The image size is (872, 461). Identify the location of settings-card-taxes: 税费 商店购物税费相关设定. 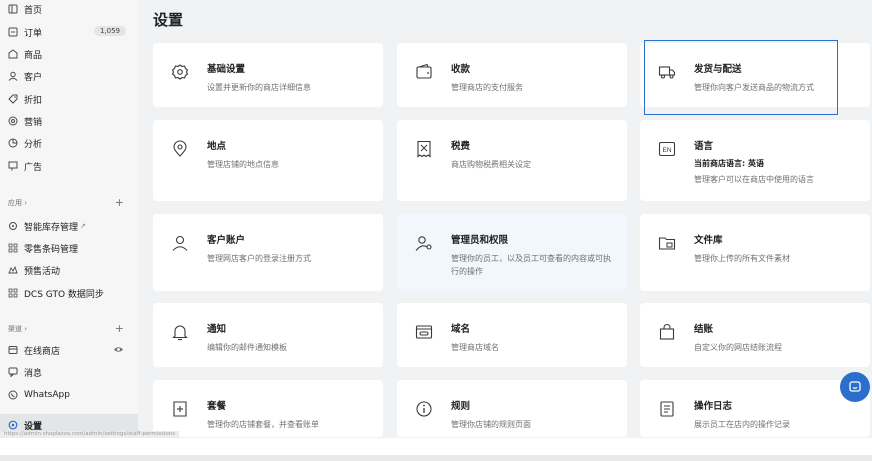
(512, 160).